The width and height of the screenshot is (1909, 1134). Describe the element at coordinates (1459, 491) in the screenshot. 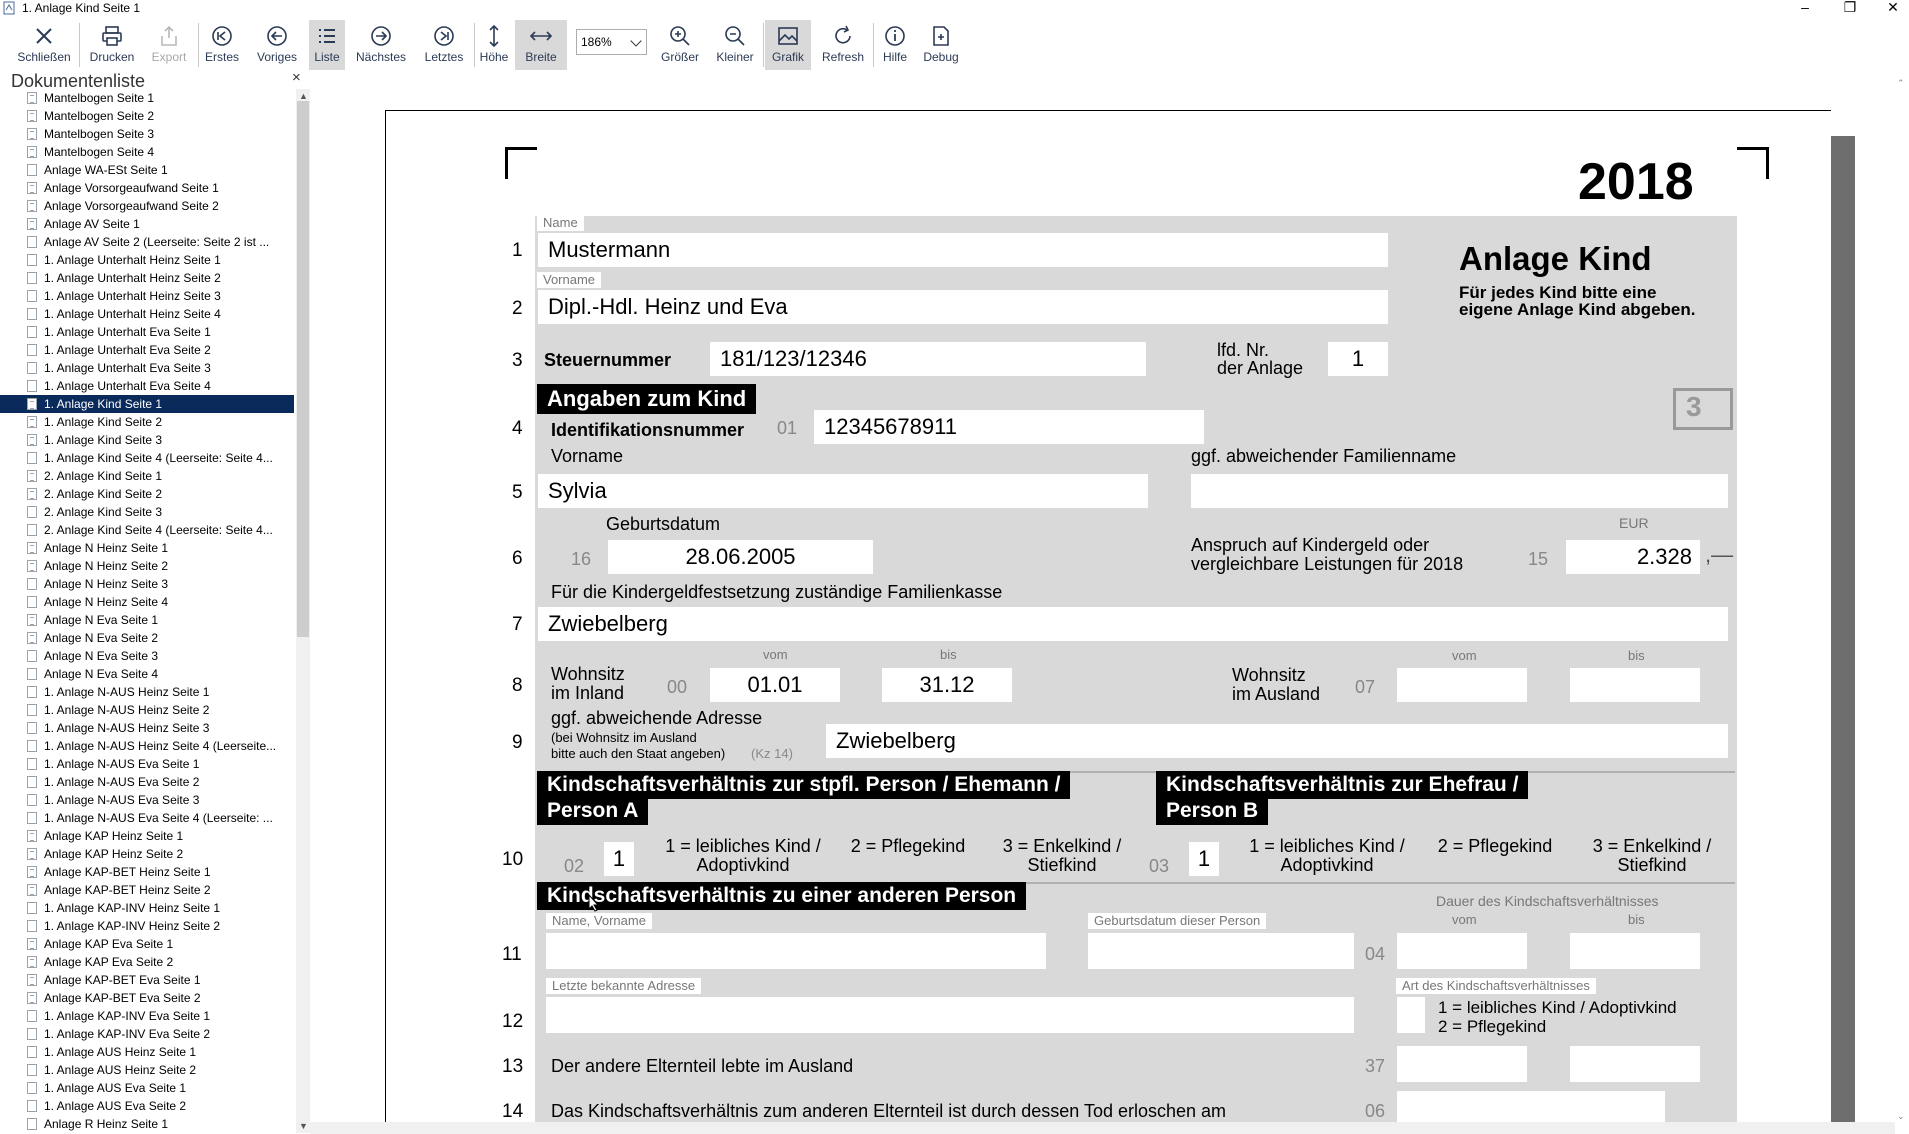

I see `familienname-field` at that location.